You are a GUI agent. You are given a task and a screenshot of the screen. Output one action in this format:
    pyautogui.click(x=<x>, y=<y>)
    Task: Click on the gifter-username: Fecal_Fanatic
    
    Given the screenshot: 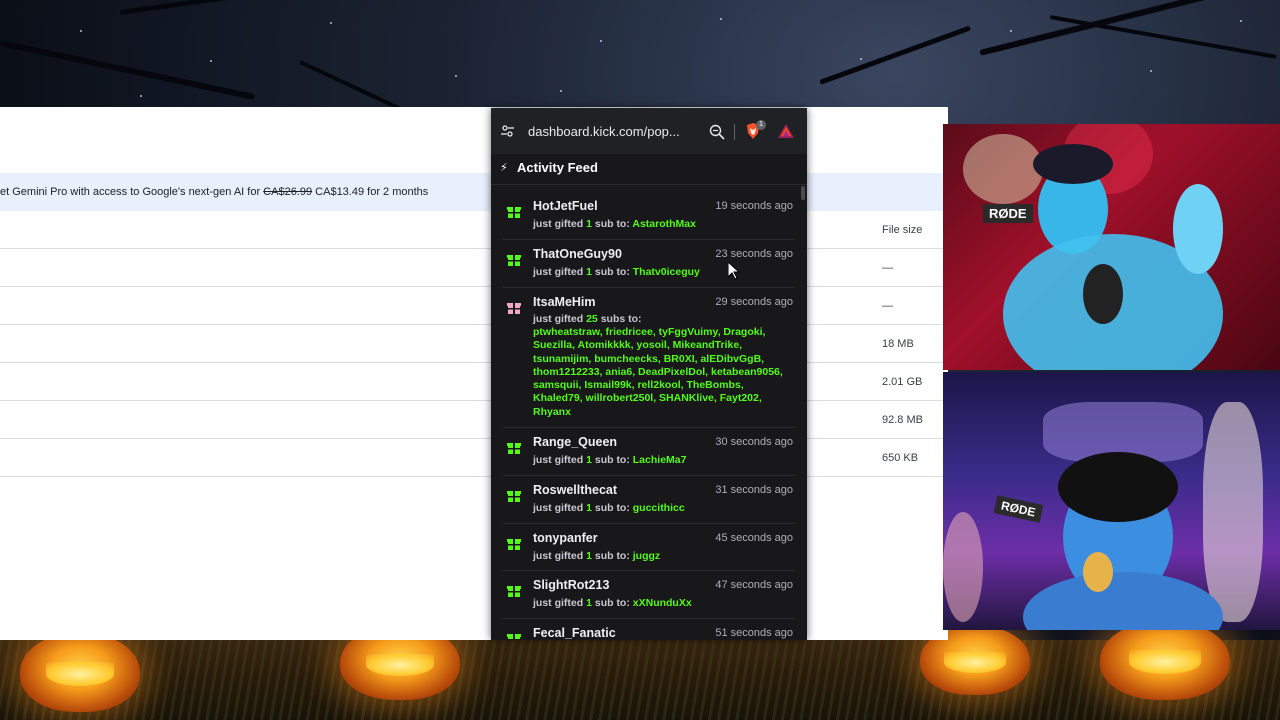 What is the action you would take?
    pyautogui.click(x=574, y=633)
    